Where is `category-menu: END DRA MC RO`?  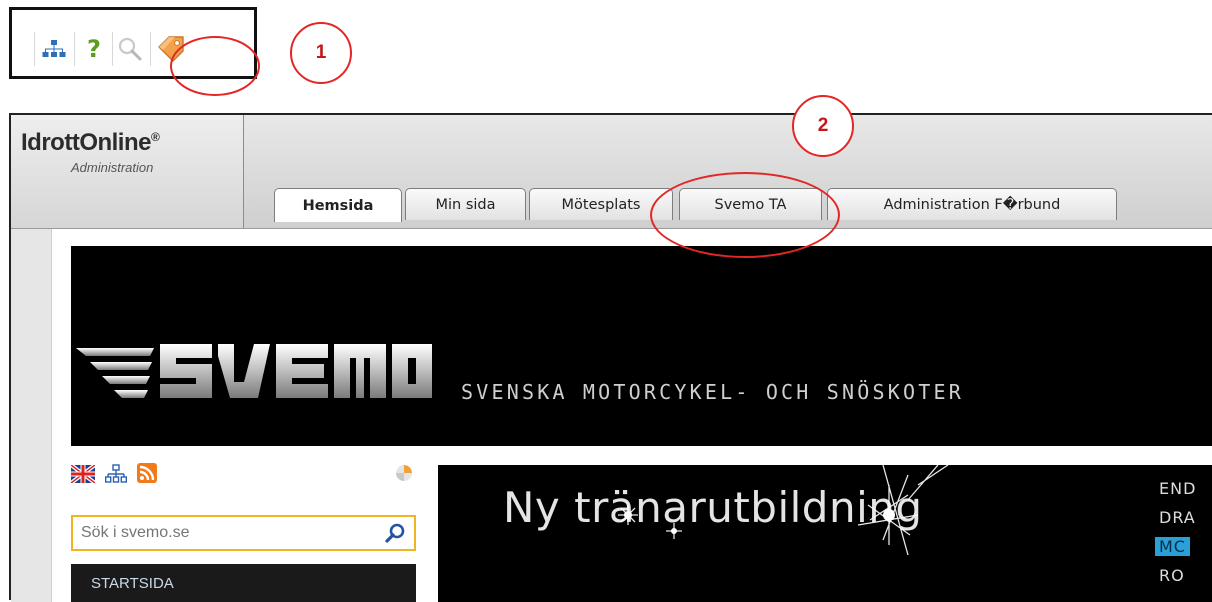
category-menu: END DRA MC RO is located at coordinates (1181, 533).